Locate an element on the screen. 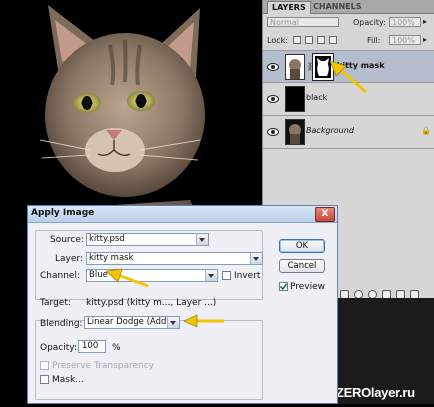 The width and height of the screenshot is (434, 407). blend-mode-value: Normal is located at coordinates (284, 22).